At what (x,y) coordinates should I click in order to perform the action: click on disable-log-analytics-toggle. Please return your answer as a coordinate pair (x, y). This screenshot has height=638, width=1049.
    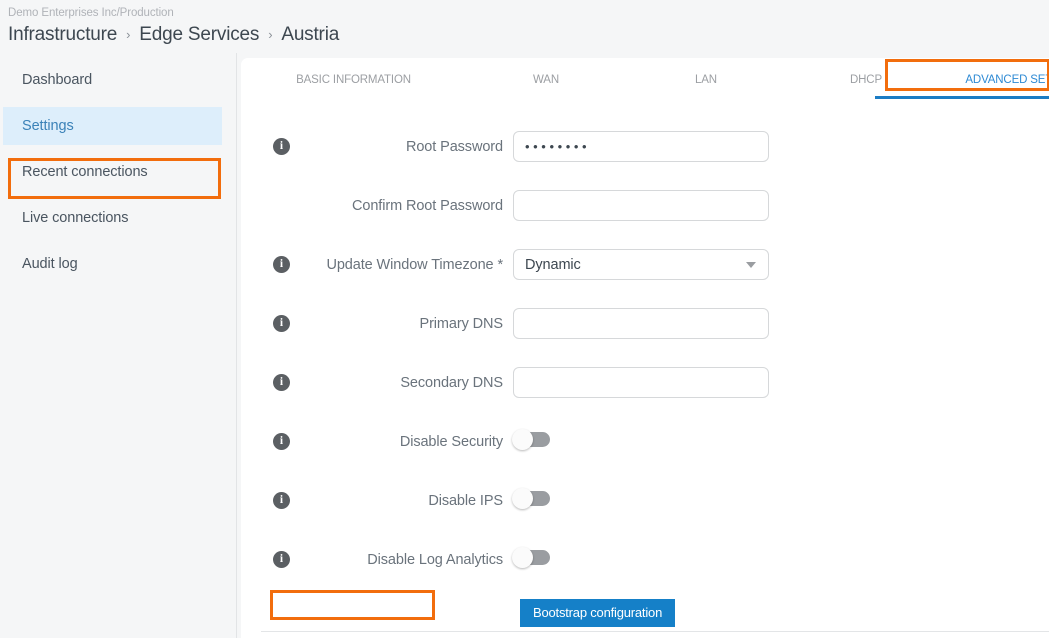
    Looking at the image, I should click on (531, 557).